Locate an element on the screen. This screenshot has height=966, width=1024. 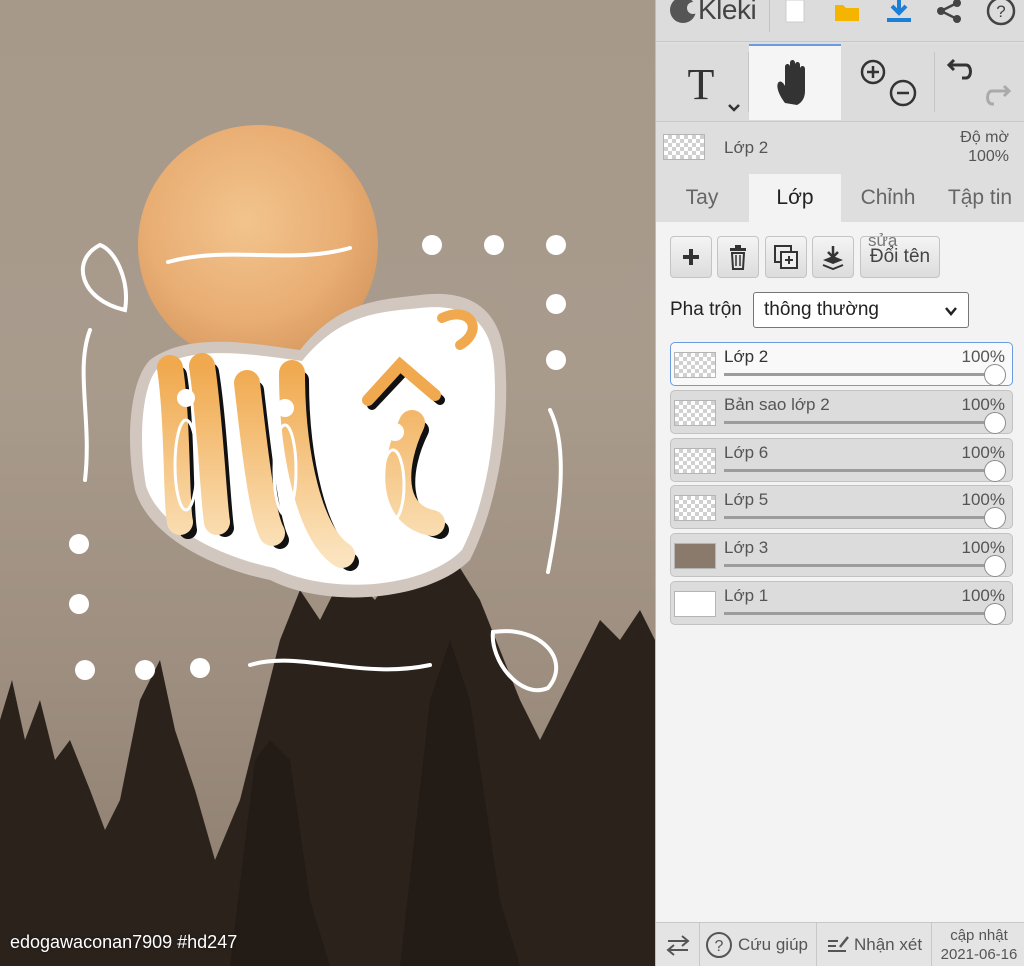
tab-file: Tập tin is located at coordinates (979, 198).